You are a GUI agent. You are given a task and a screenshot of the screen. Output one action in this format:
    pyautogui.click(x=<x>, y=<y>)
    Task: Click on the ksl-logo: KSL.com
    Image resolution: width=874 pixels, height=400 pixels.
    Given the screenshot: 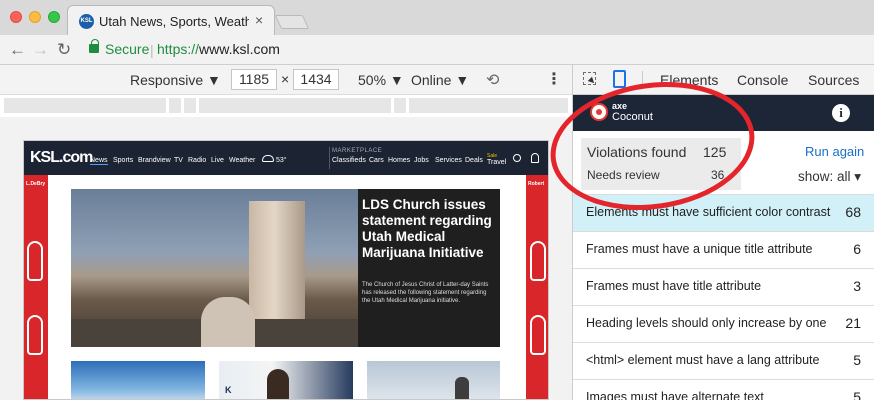 What is the action you would take?
    pyautogui.click(x=61, y=158)
    